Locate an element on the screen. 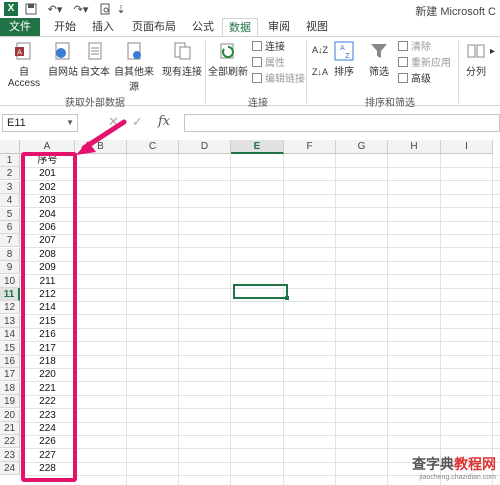 The height and width of the screenshot is (485, 500). clear-button: 清除 is located at coordinates (414, 48).